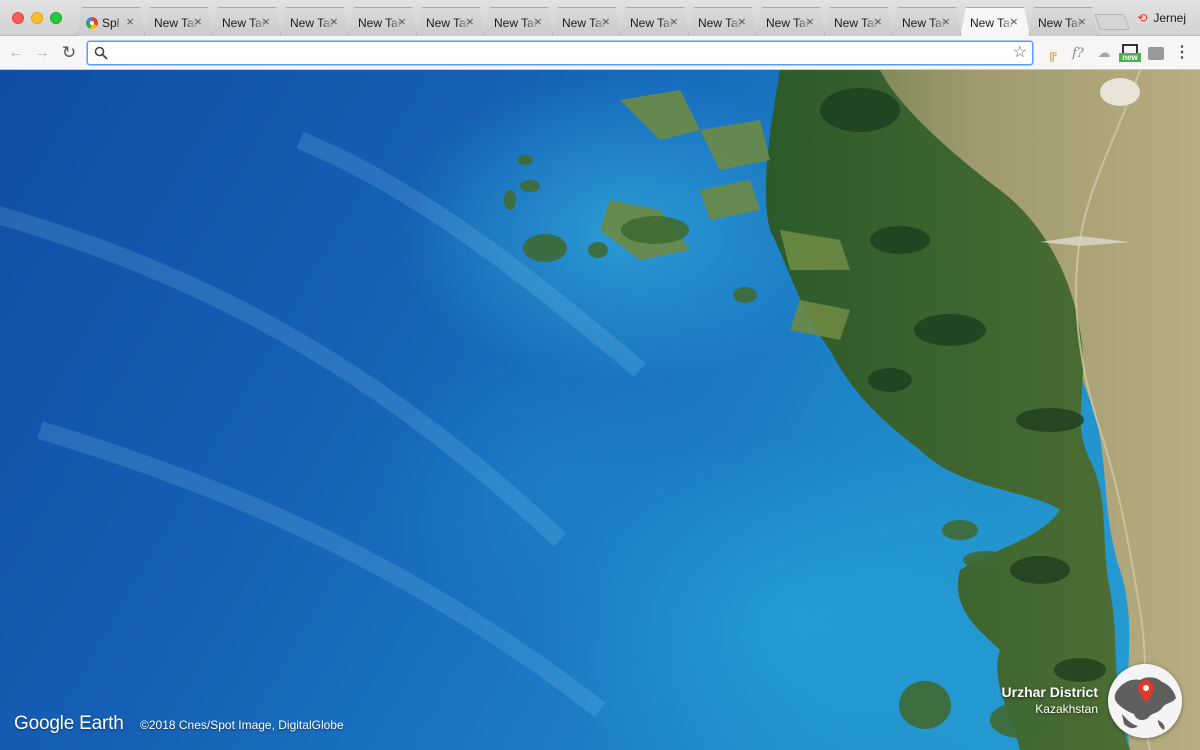 The image size is (1200, 750). I want to click on extension-formula-label: f?, so click(1078, 53).